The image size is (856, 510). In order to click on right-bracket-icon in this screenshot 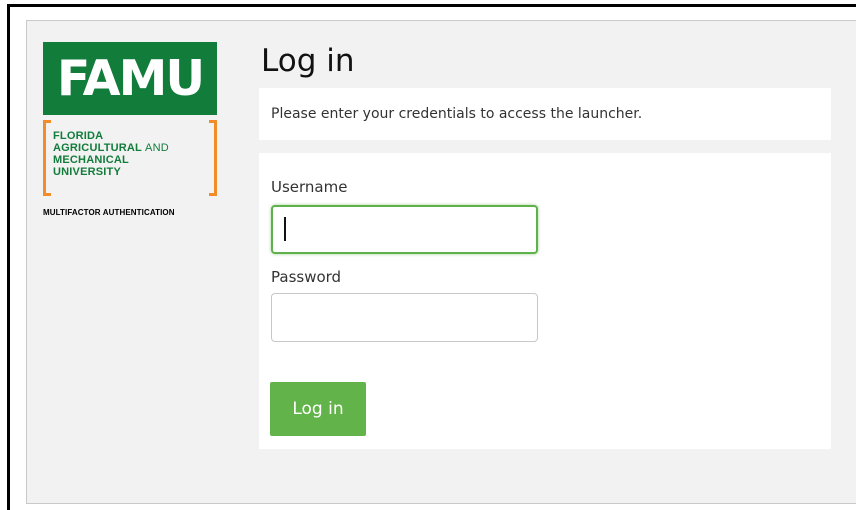, I will do `click(213, 158)`.